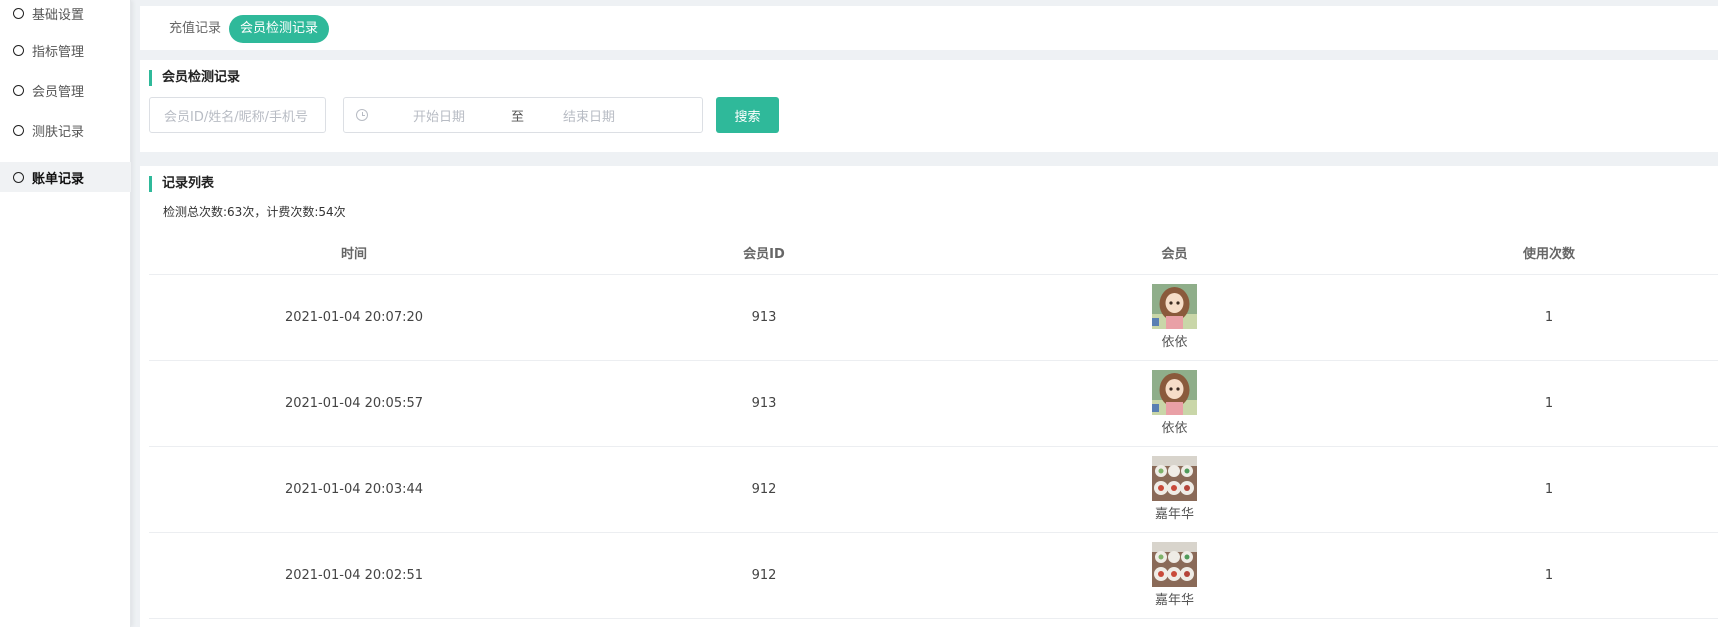  Describe the element at coordinates (929, 106) in the screenshot. I see `search-panel: 会员检测记录 会员ID/姓名/昵称/手机号 开始日期 至 结束日期 搜索` at that location.